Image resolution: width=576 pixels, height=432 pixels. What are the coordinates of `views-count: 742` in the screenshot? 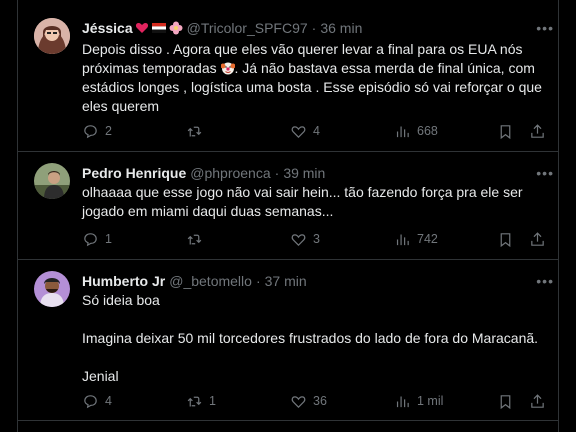 It's located at (427, 239).